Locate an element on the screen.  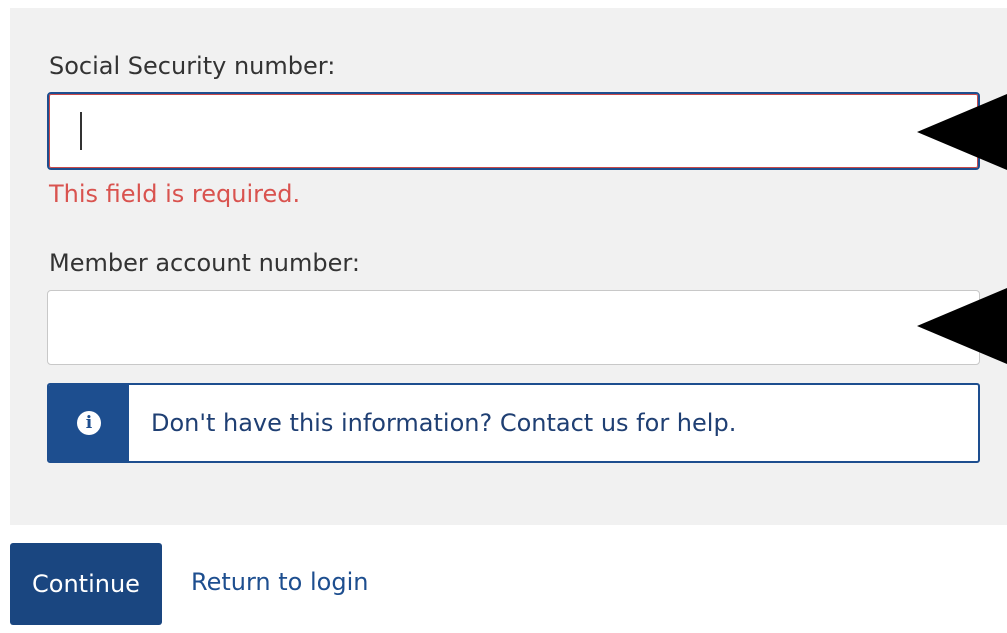
info-icon: i is located at coordinates (89, 423).